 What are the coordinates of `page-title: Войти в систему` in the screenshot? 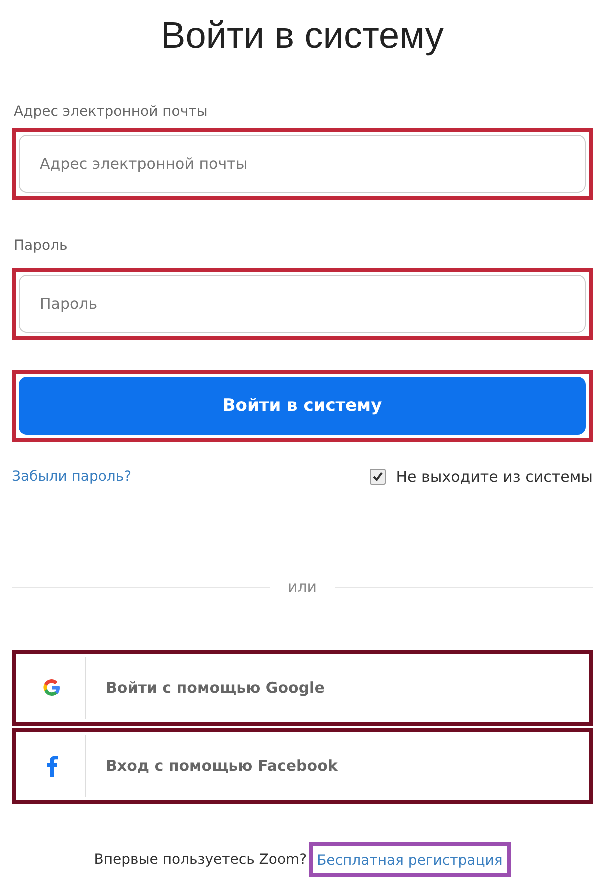 It's located at (302, 36).